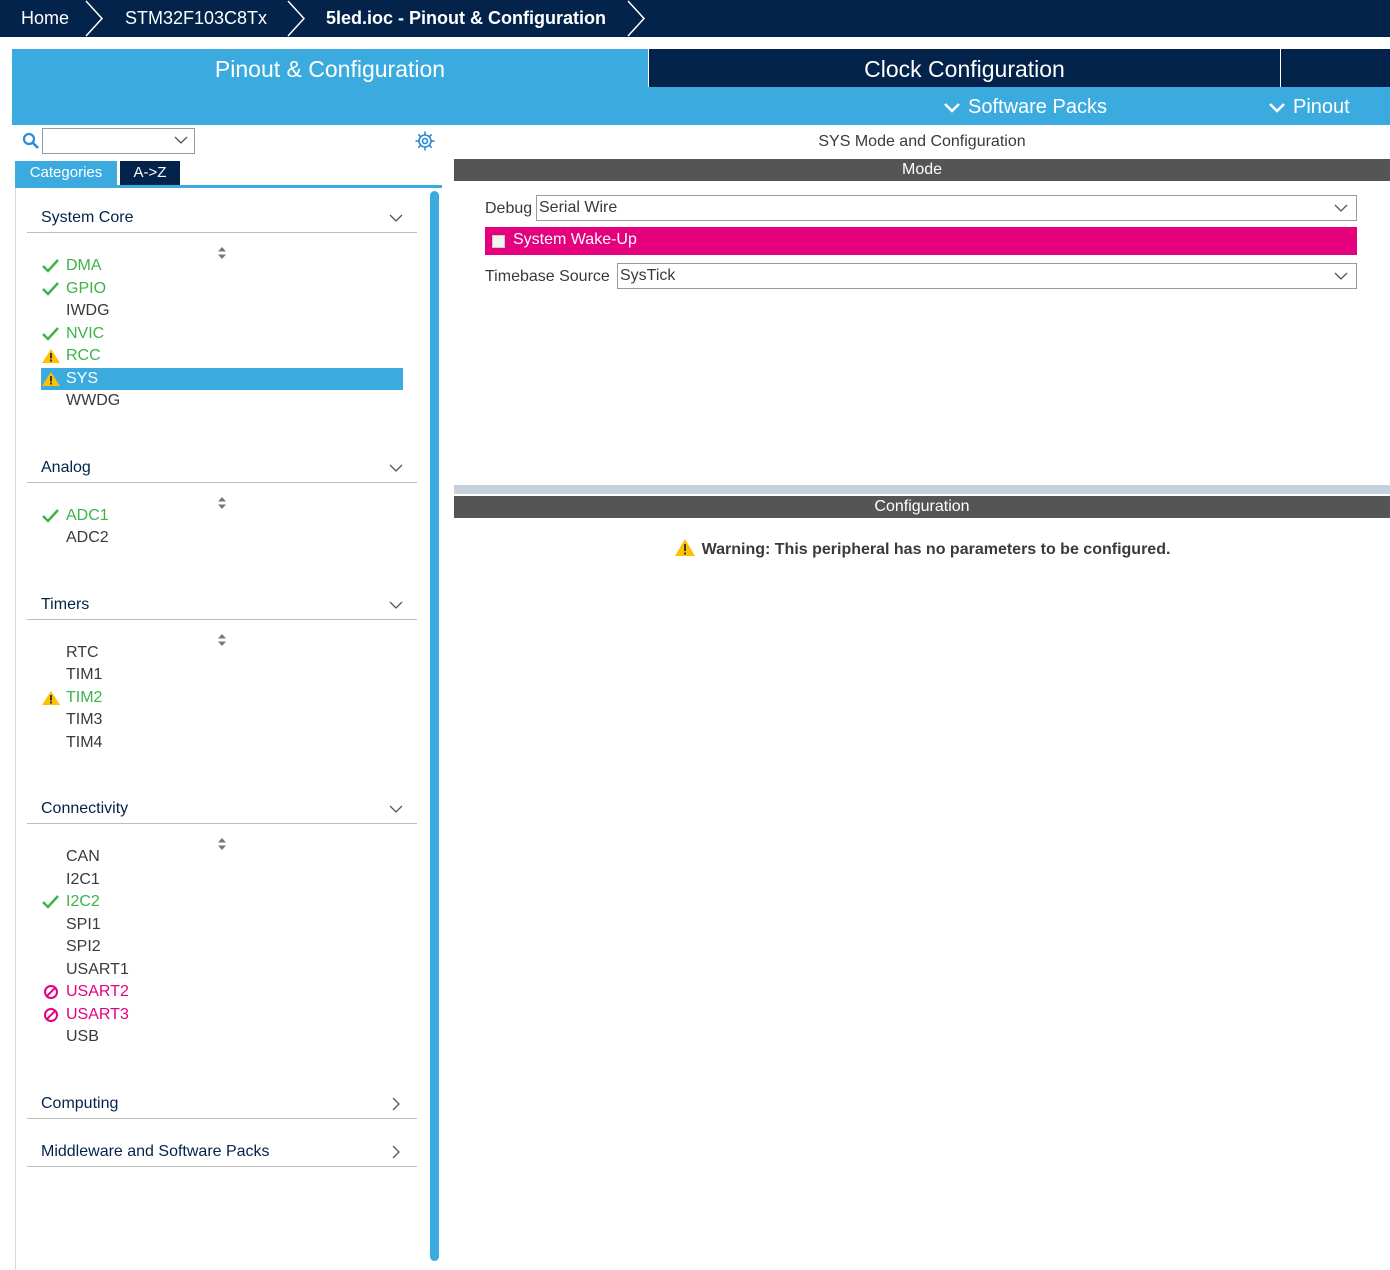 The width and height of the screenshot is (1390, 1270). What do you see at coordinates (330, 68) in the screenshot?
I see `tab-pinout-configuration: Pinout & Configuration` at bounding box center [330, 68].